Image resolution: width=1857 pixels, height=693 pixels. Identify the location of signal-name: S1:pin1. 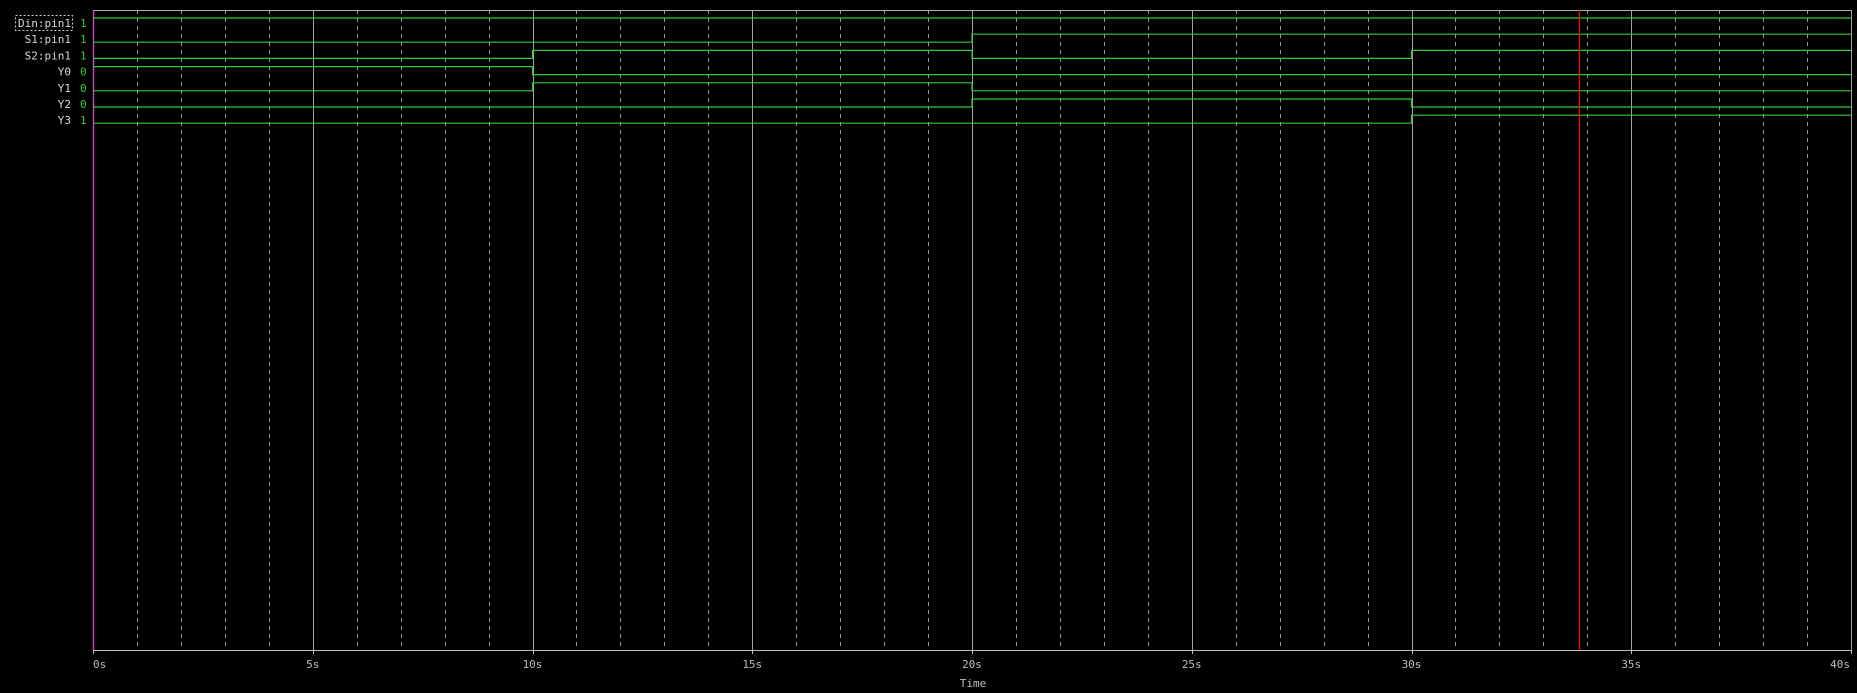
(48, 39).